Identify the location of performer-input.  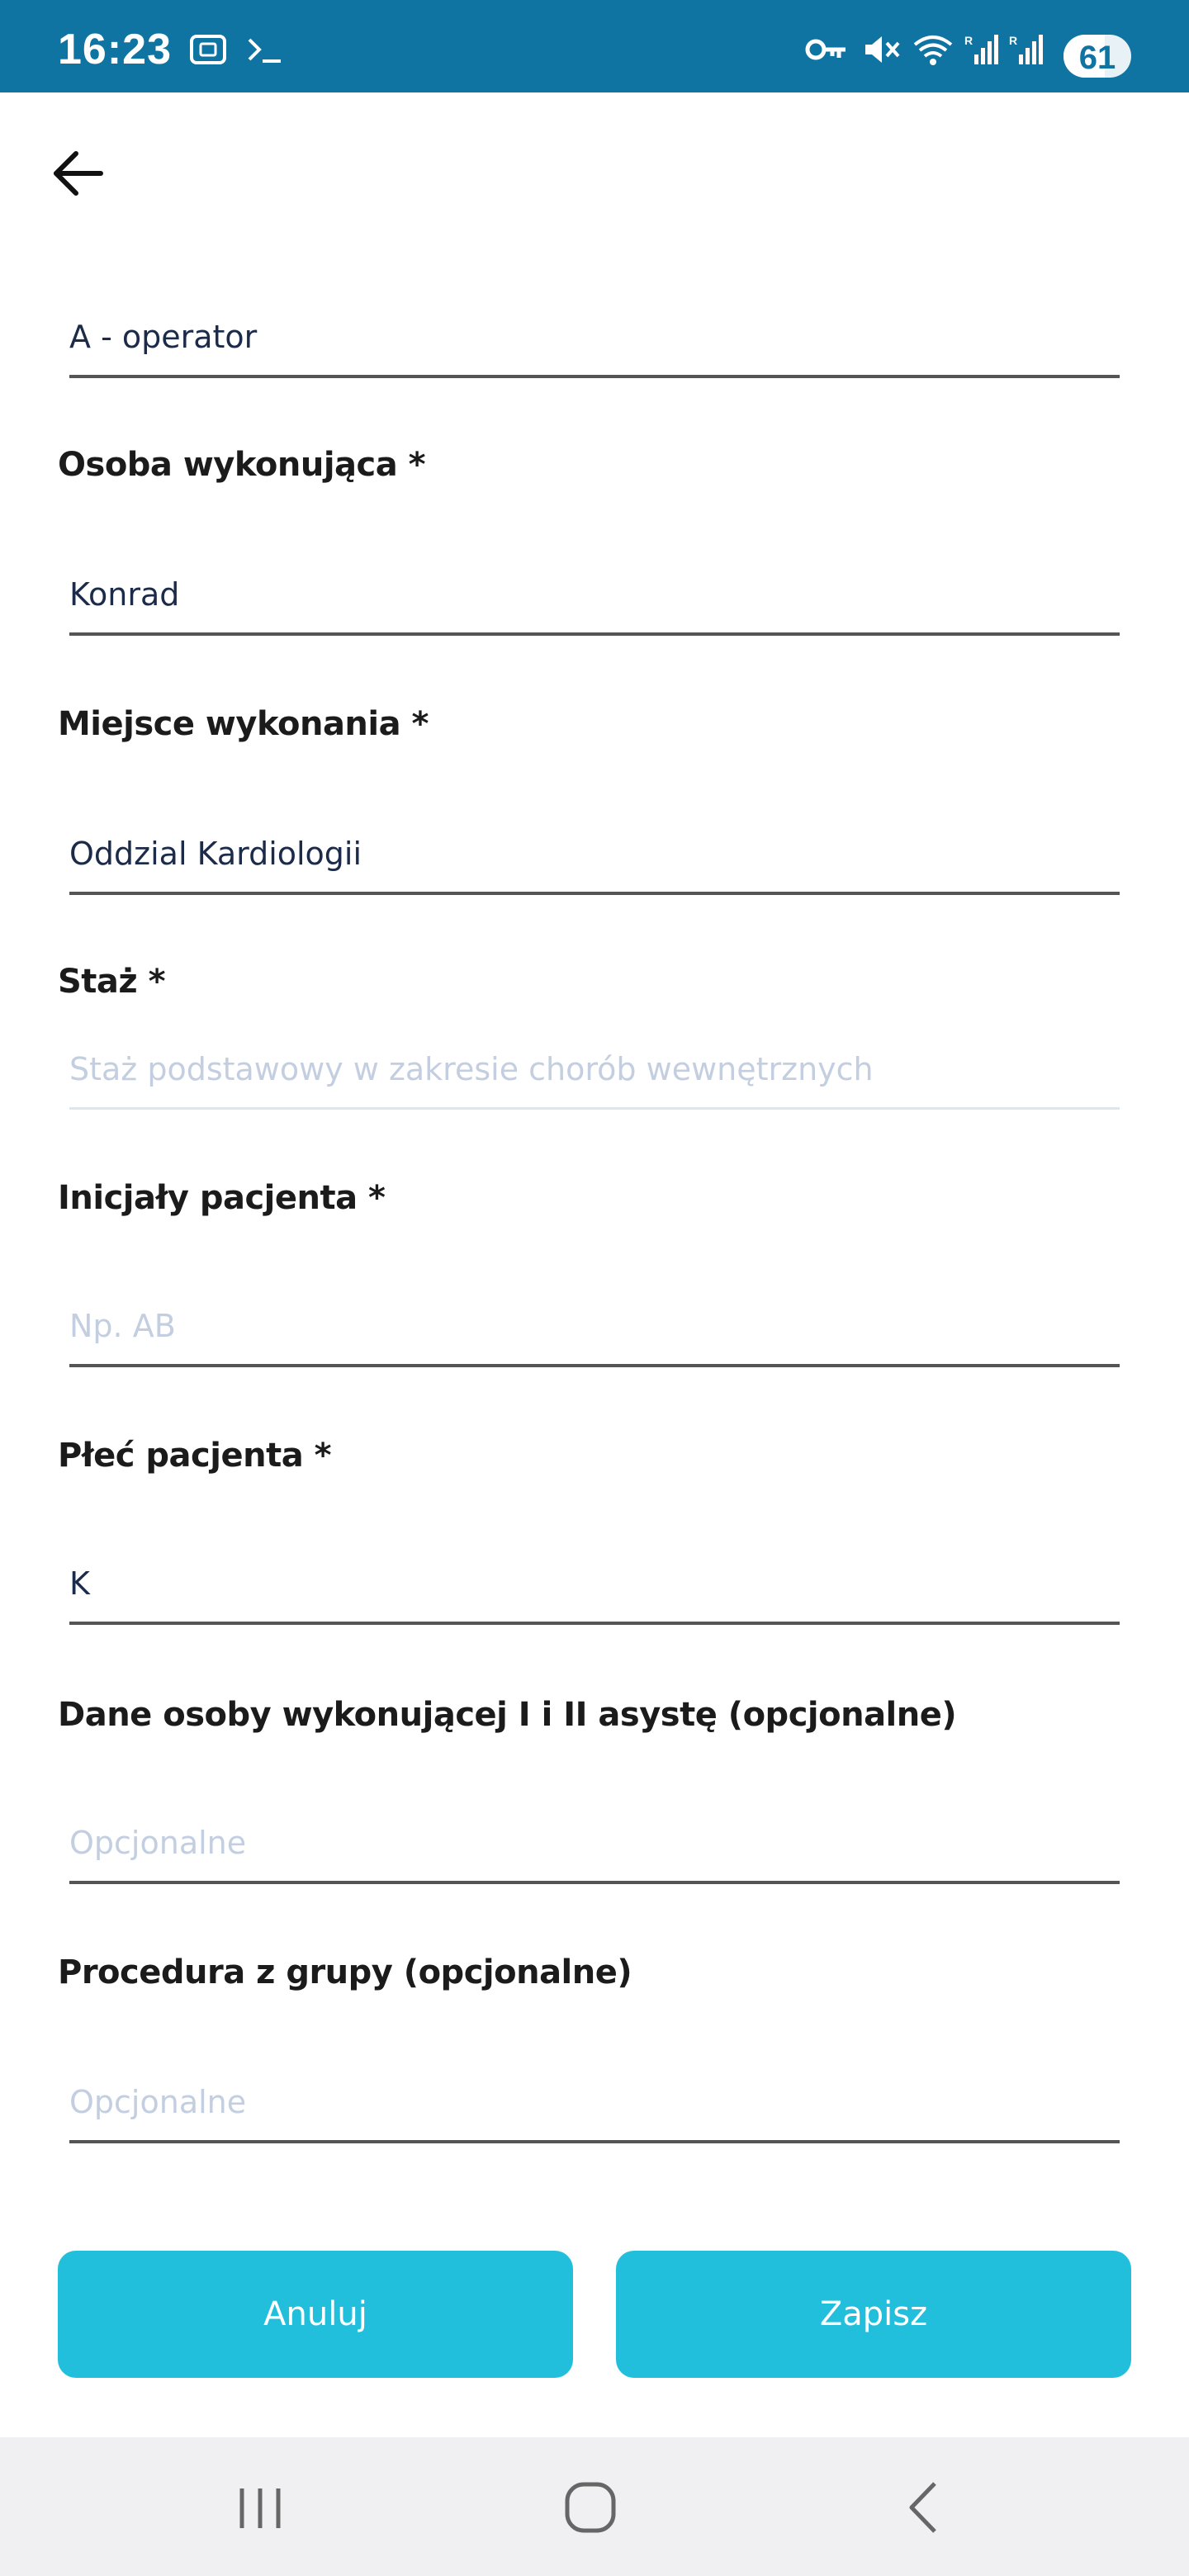
(594, 596).